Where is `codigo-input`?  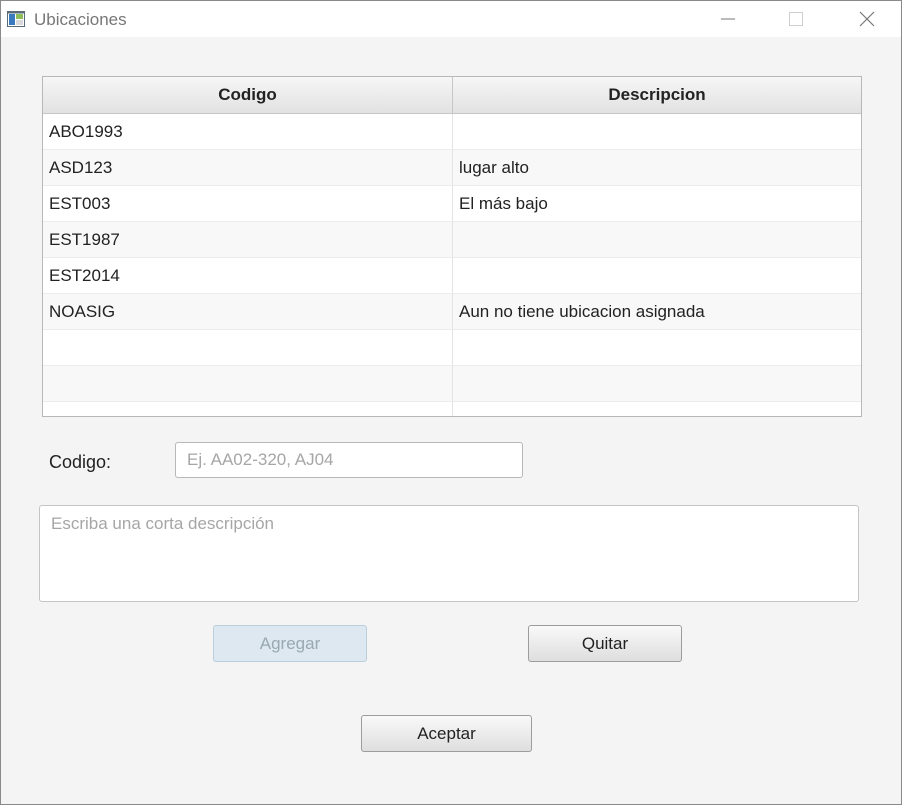 codigo-input is located at coordinates (349, 460).